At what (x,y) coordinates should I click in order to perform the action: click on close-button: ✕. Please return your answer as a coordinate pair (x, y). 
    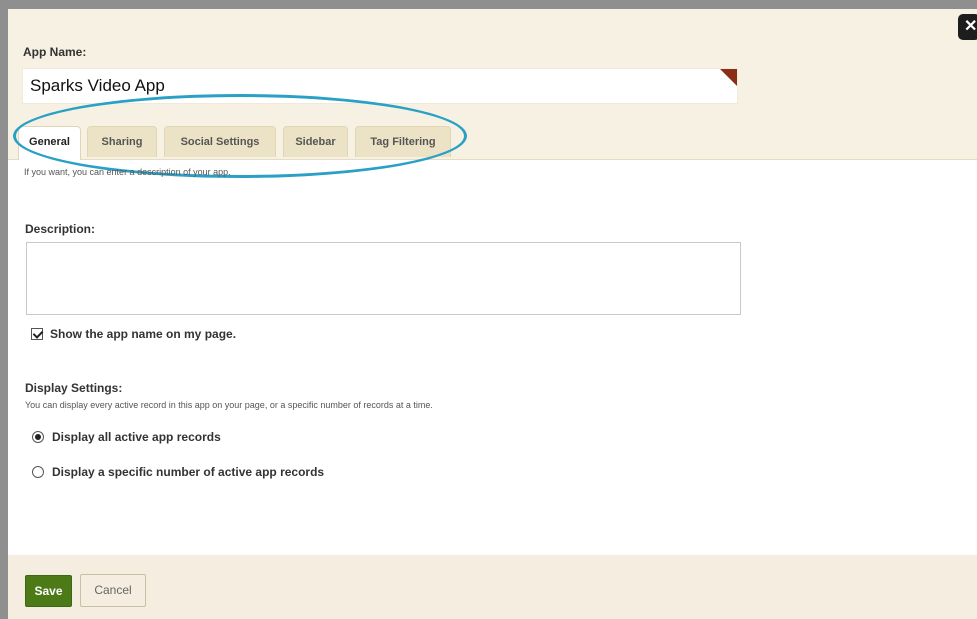
    Looking at the image, I should click on (967, 27).